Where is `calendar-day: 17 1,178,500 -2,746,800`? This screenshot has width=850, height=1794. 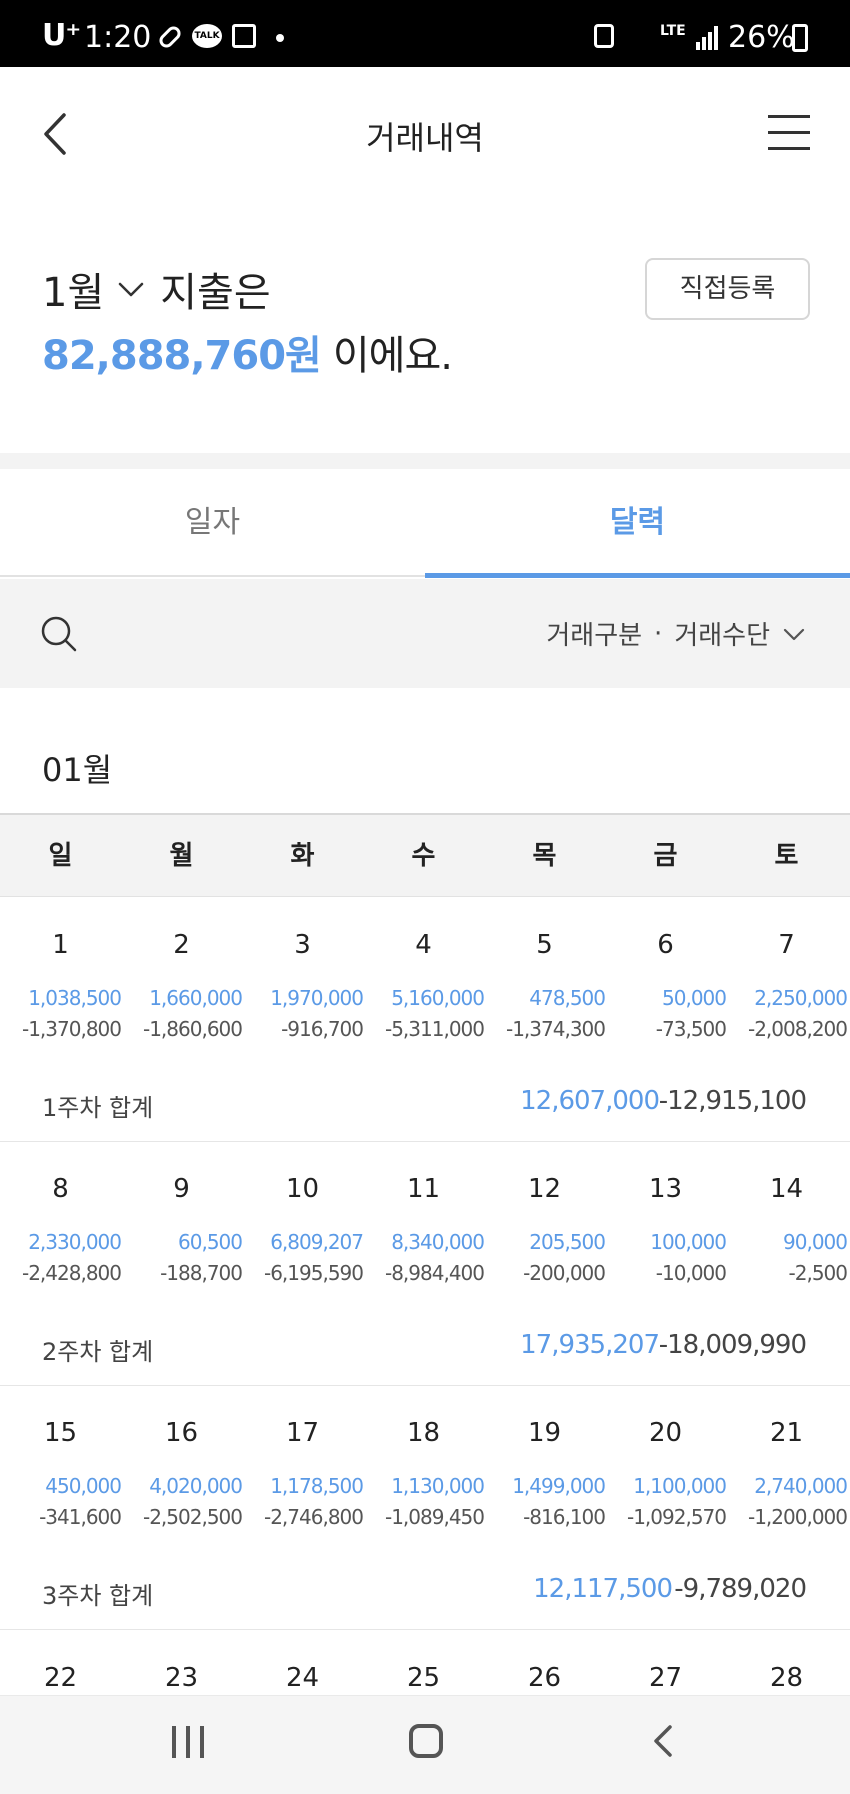
calendar-day: 17 1,178,500 -2,746,800 is located at coordinates (303, 1461).